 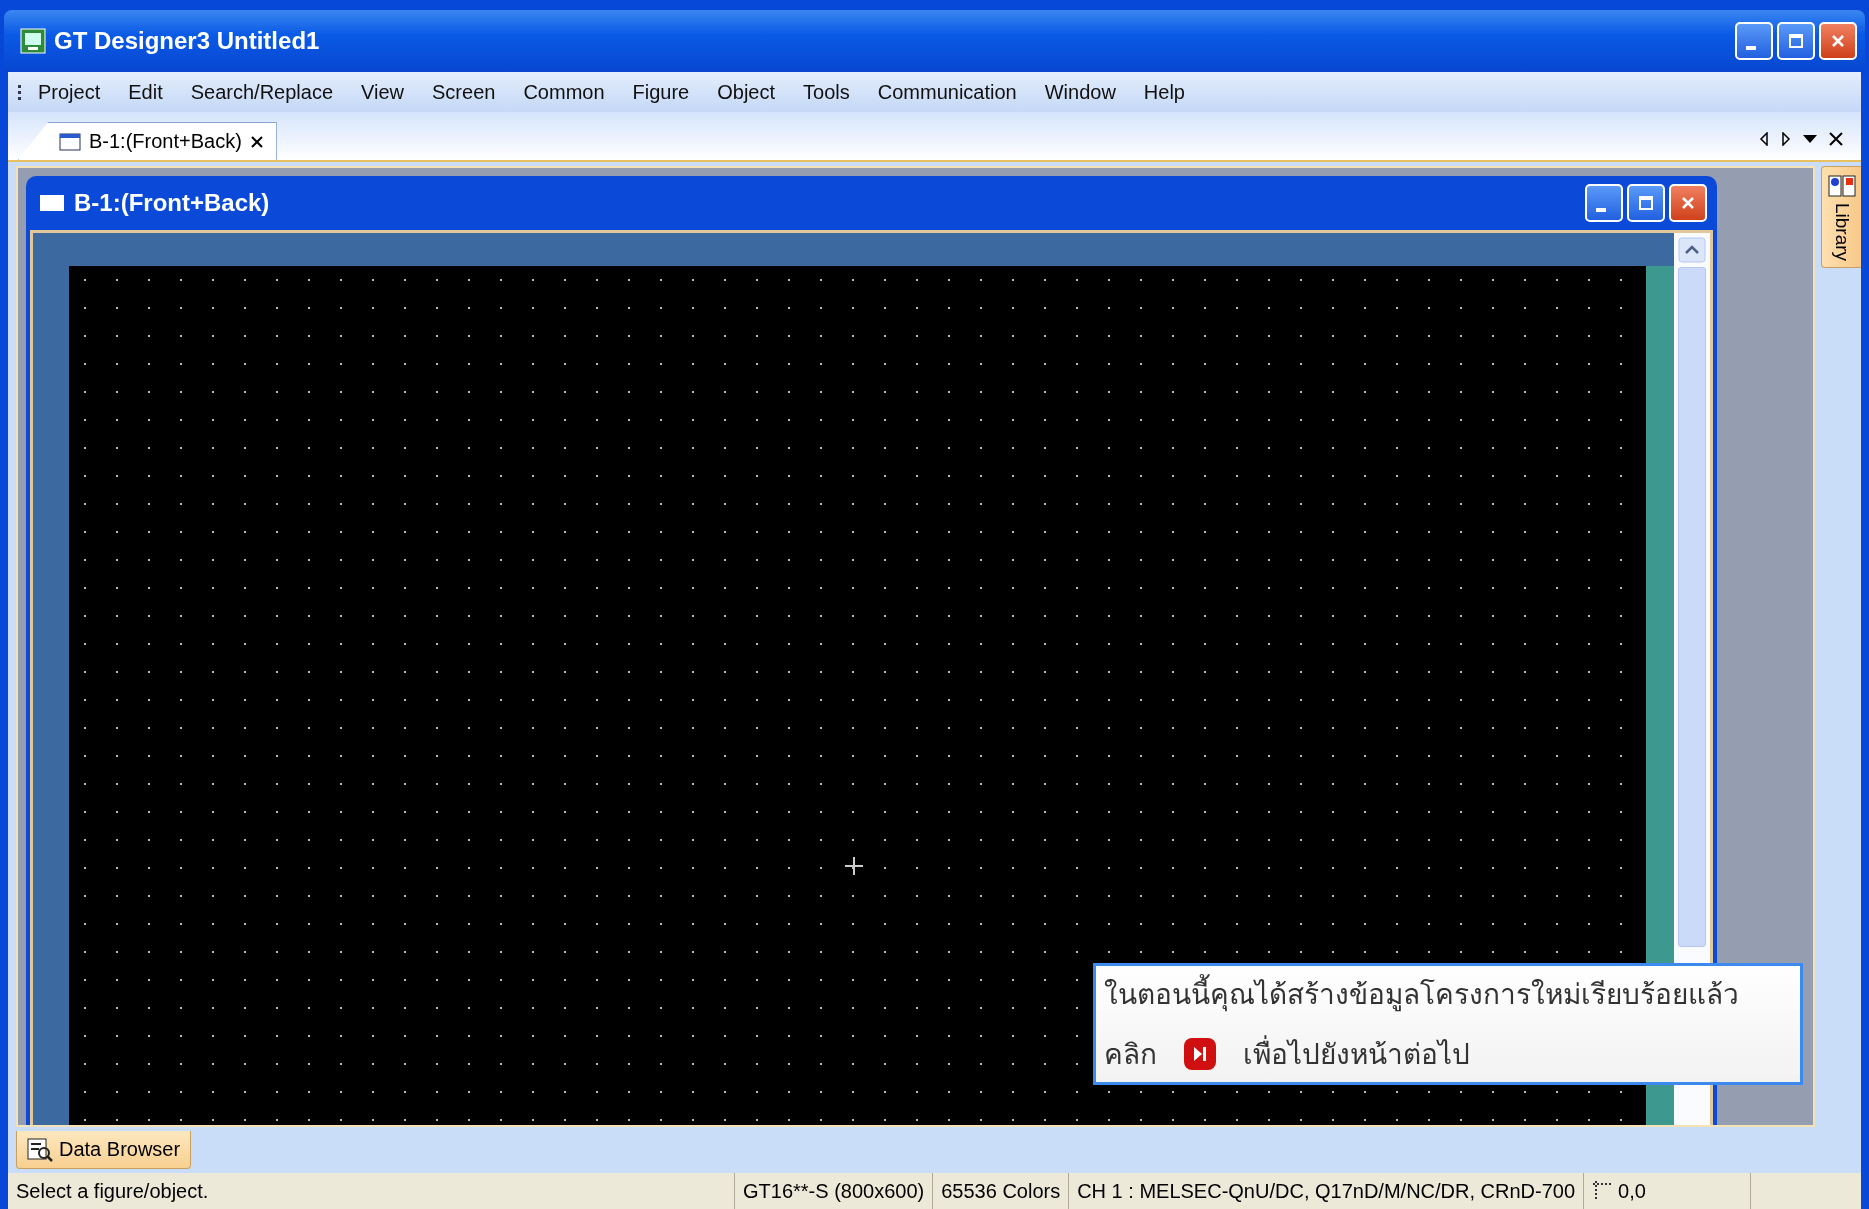 I want to click on tab-label: Data Browser, so click(x=120, y=1149).